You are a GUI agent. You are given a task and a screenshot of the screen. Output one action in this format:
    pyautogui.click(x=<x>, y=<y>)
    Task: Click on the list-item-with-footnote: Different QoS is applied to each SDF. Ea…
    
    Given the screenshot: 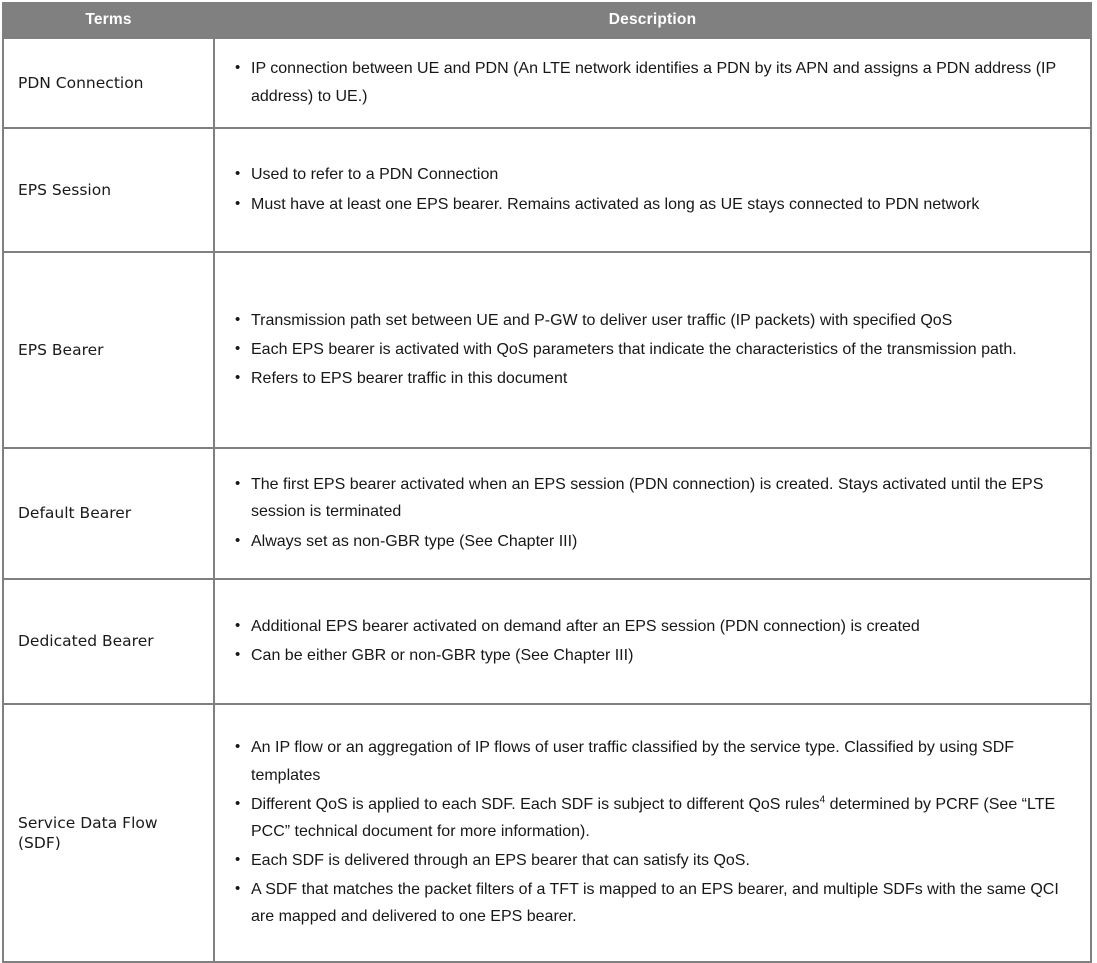 What is the action you would take?
    pyautogui.click(x=654, y=818)
    